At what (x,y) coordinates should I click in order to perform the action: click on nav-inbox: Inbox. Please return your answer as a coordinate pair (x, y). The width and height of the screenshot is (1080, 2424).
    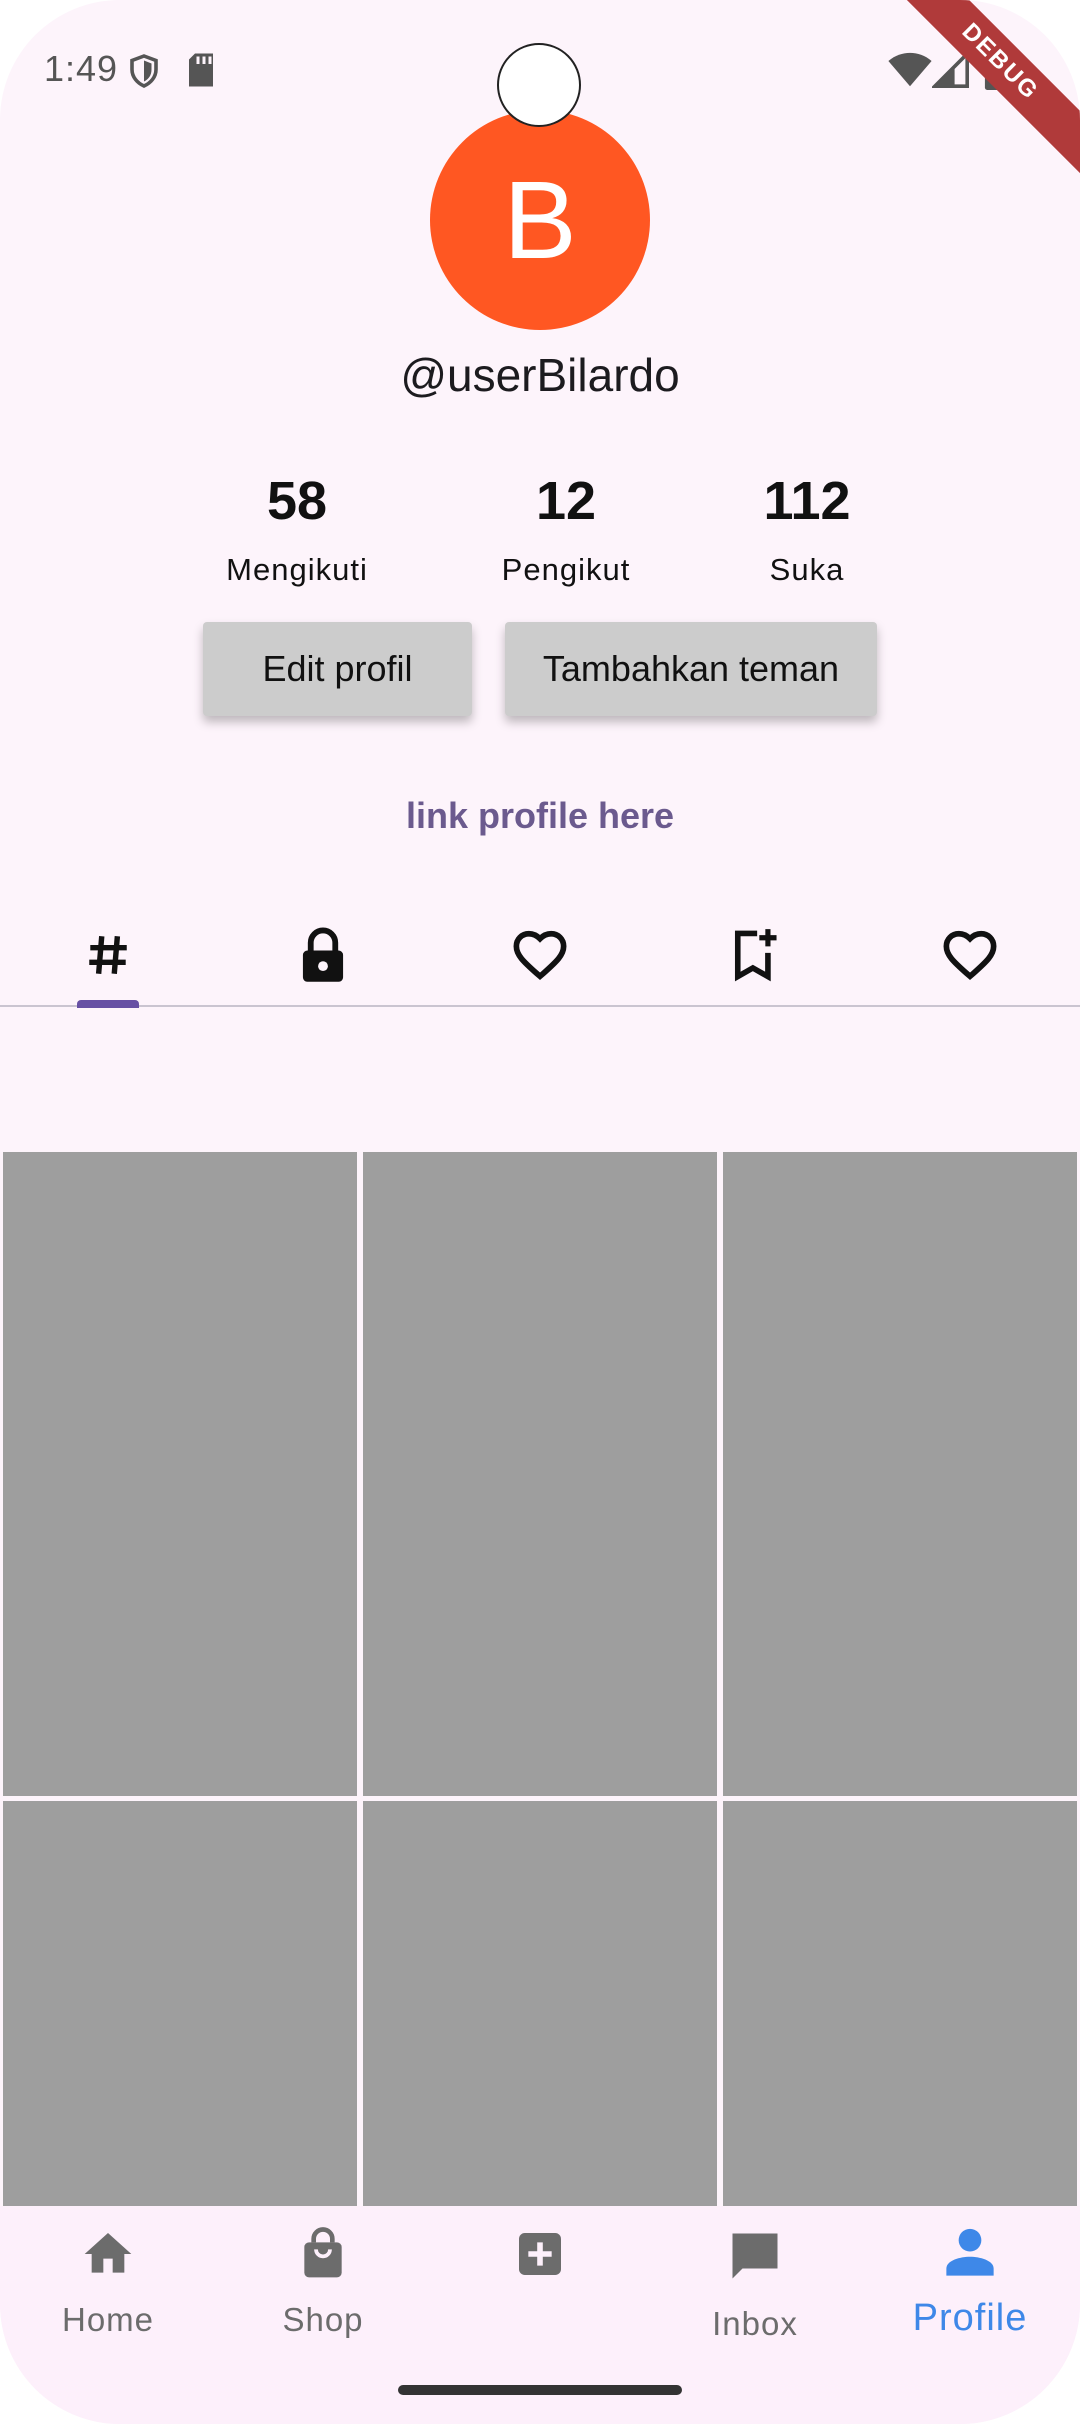
    Looking at the image, I should click on (755, 2284).